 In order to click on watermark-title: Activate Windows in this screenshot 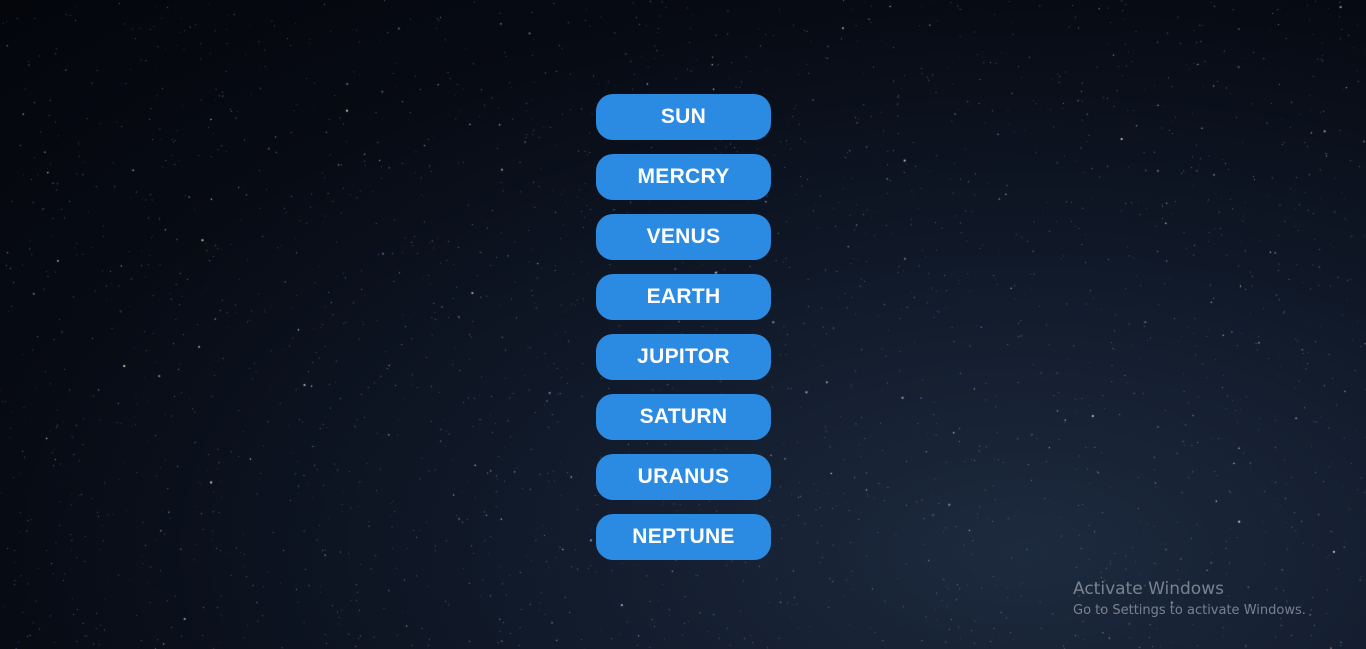, I will do `click(1148, 589)`.